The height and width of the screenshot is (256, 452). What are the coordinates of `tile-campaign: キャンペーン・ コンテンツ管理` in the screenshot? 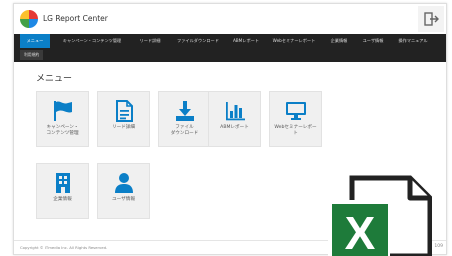 It's located at (62, 119).